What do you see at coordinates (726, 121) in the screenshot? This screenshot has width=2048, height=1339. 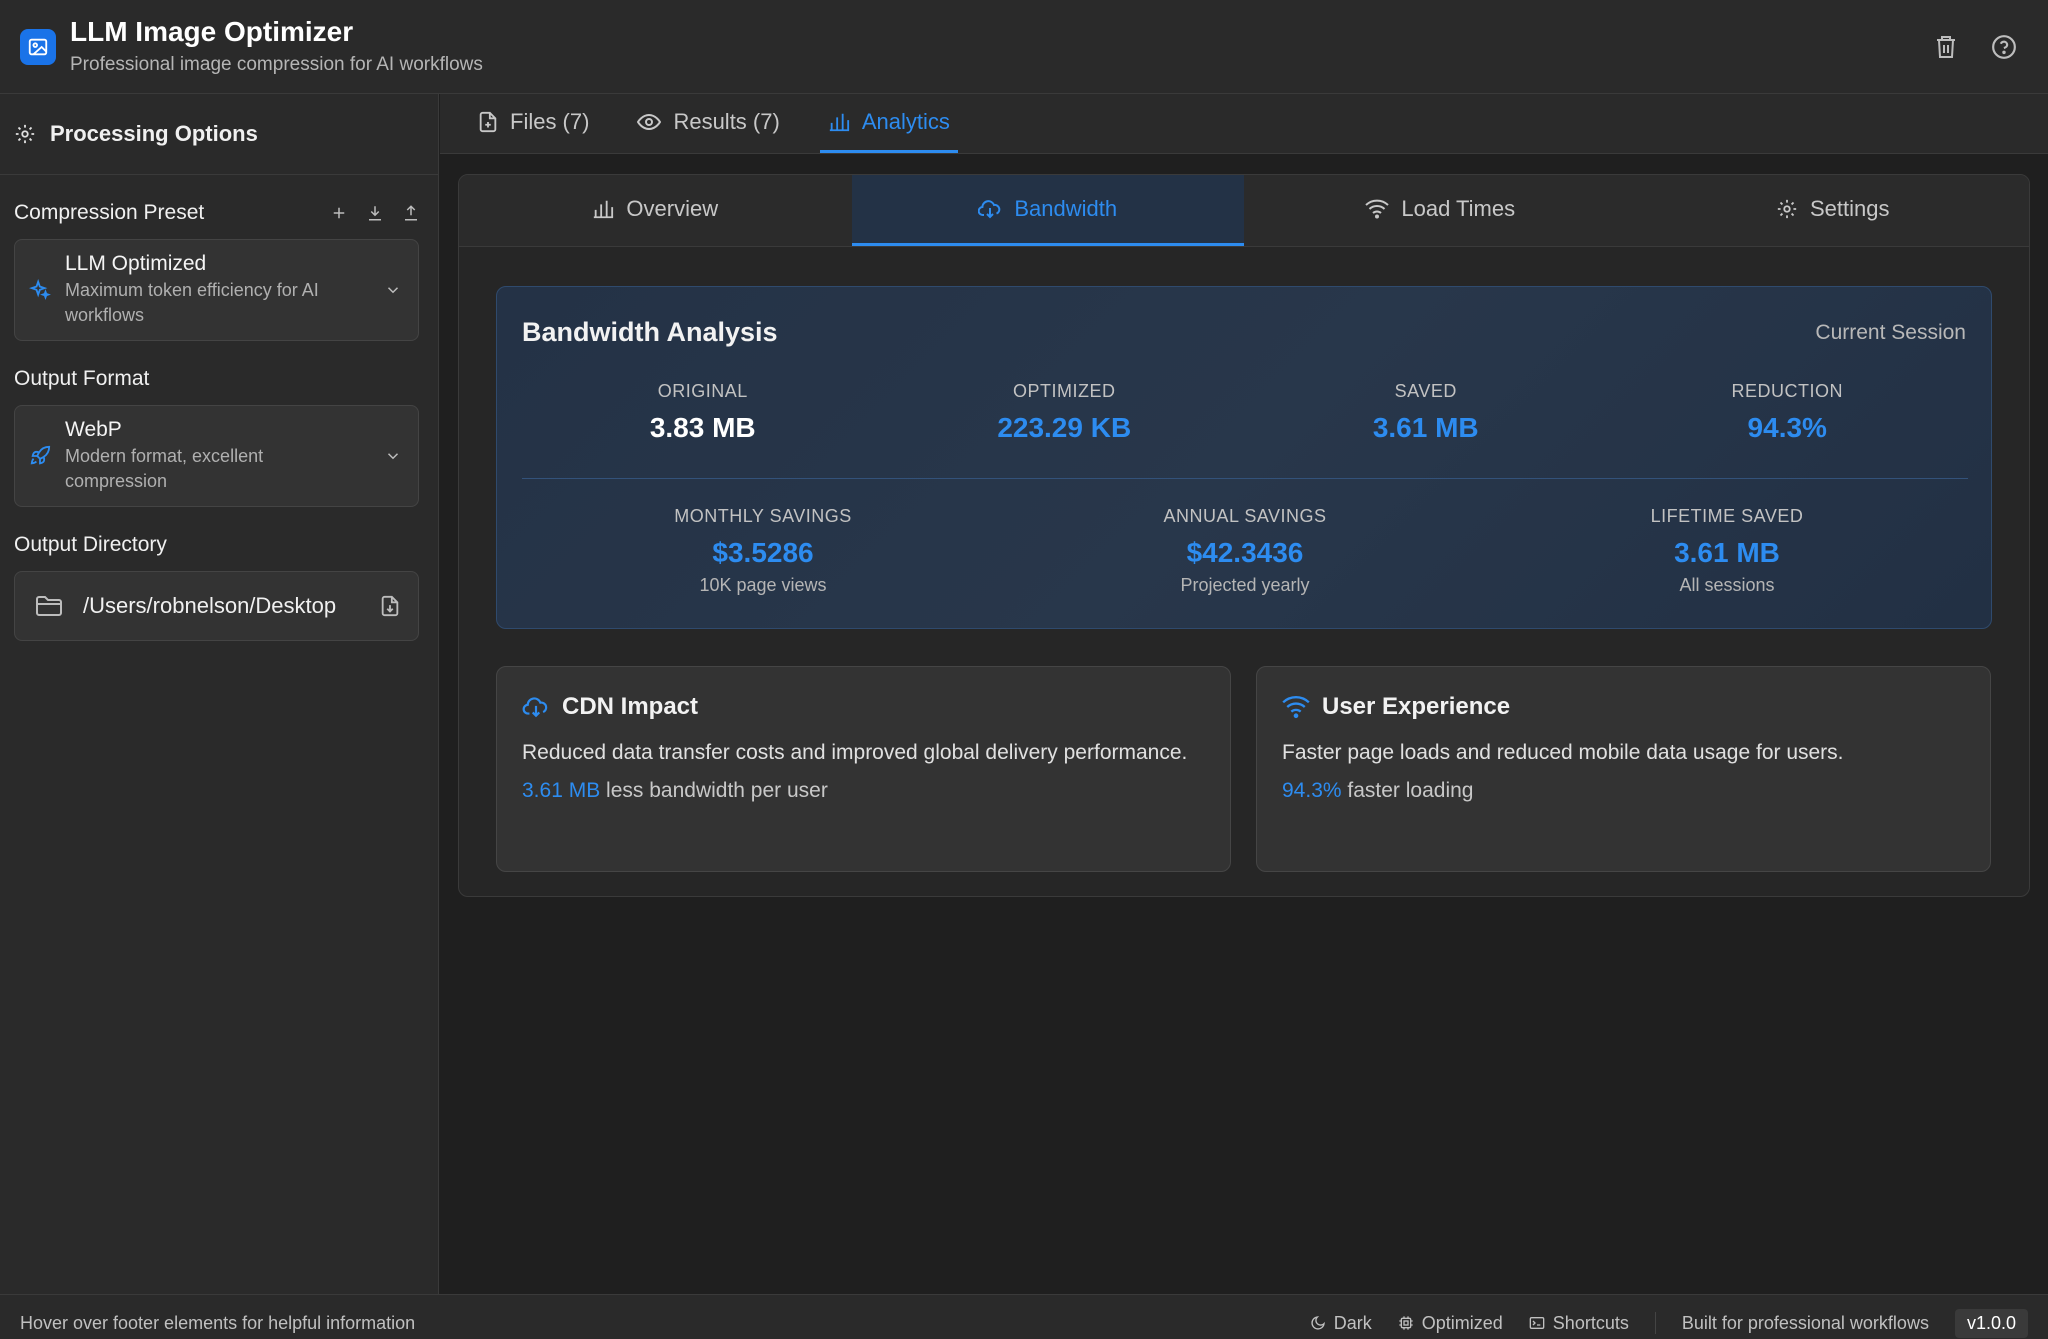 I see `tab-results-label: Results (7)` at bounding box center [726, 121].